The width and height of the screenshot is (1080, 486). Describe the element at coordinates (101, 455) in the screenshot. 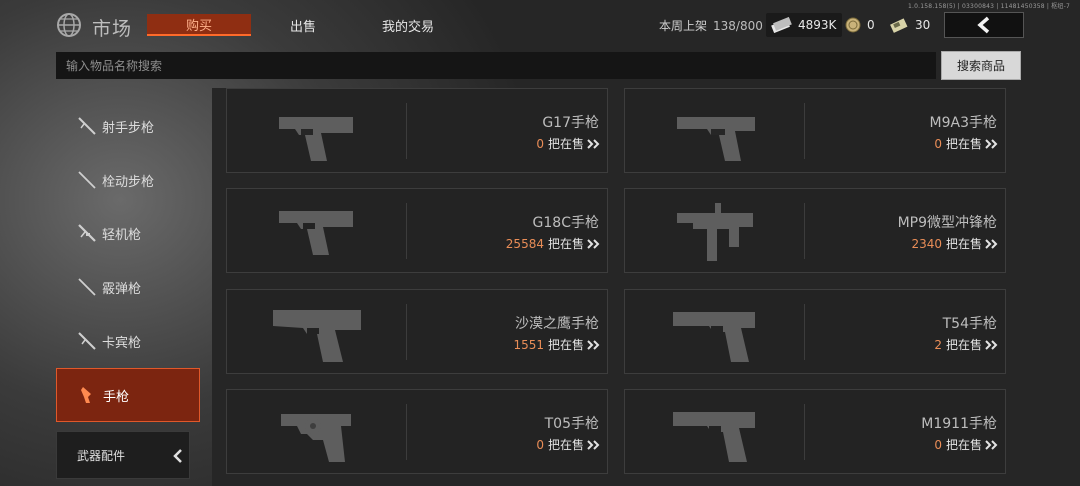

I see `accessory-label: 武器配件` at that location.